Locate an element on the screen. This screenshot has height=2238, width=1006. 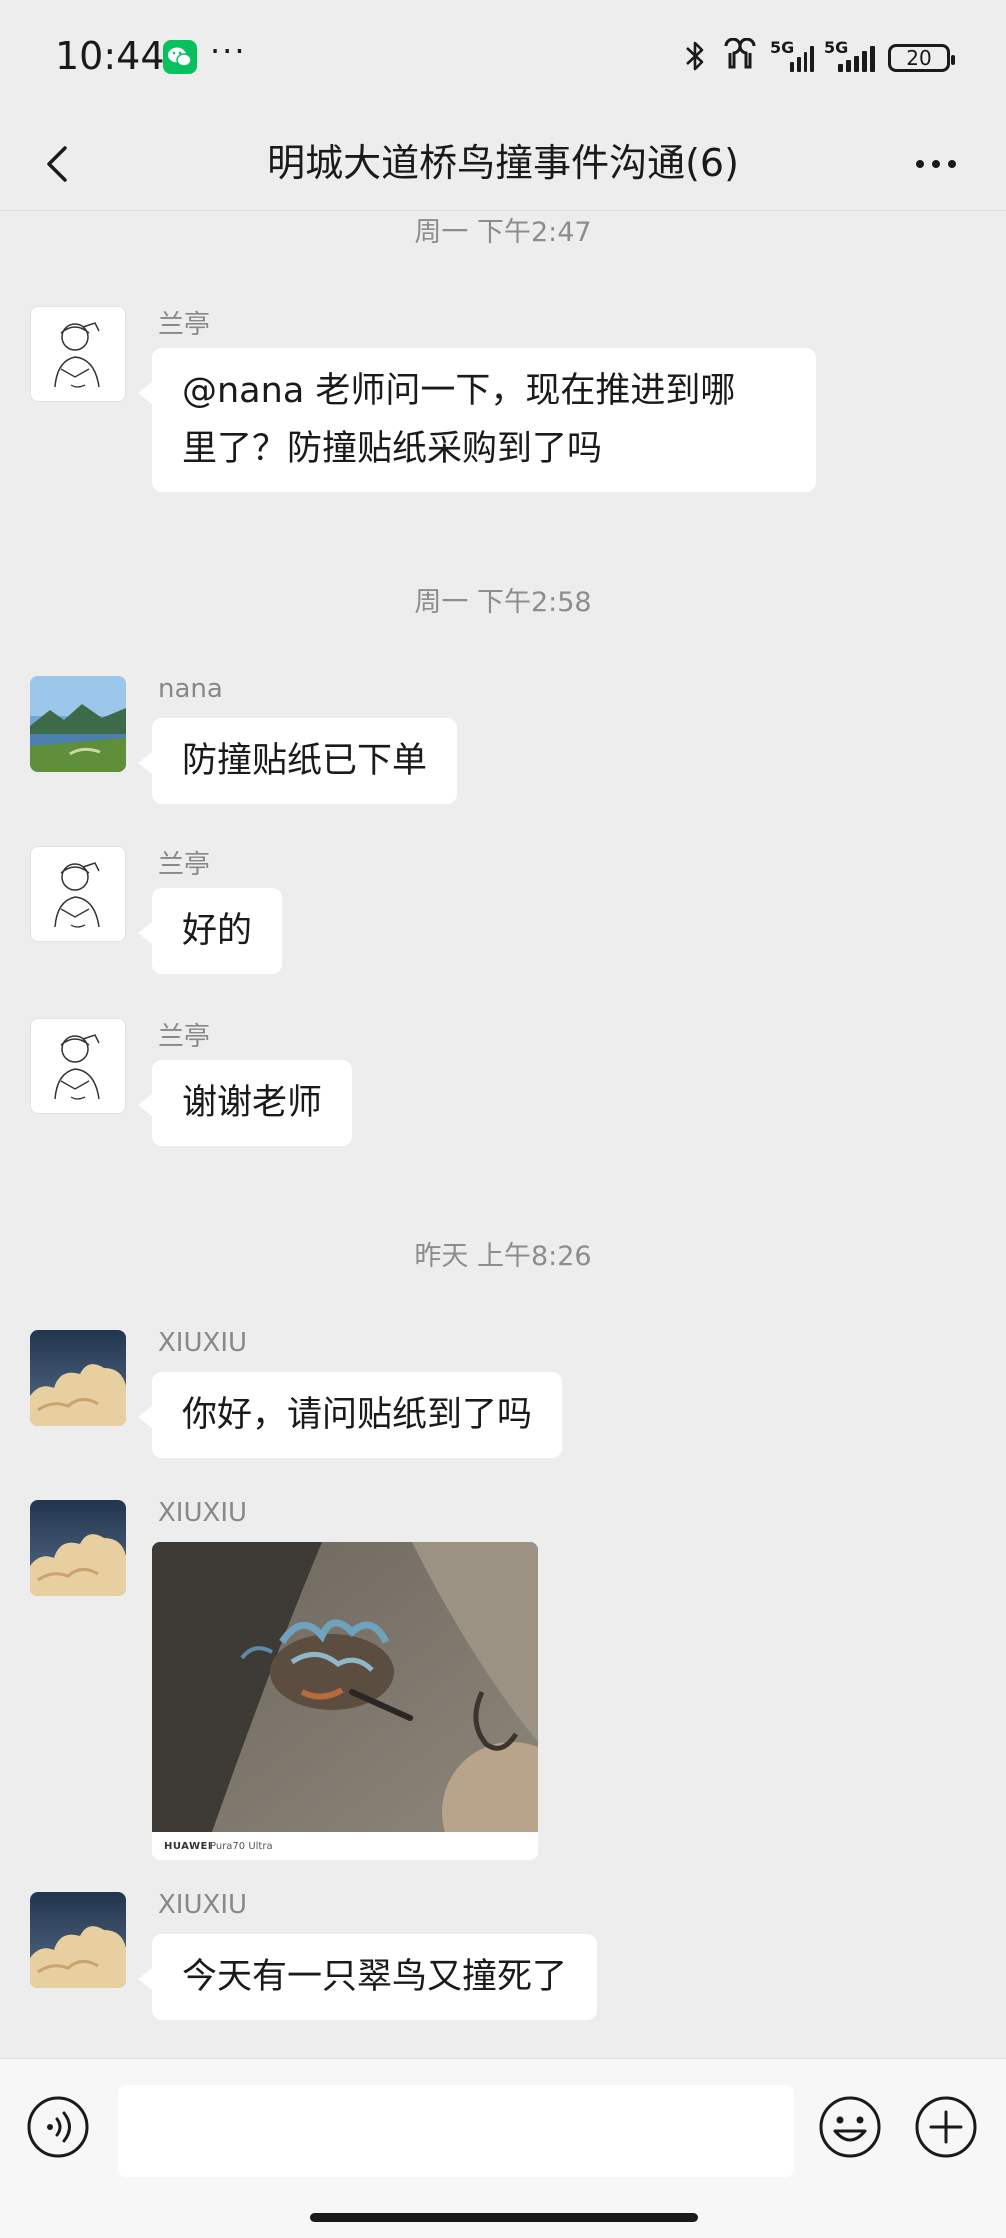
bluetooth-icon is located at coordinates (695, 58).